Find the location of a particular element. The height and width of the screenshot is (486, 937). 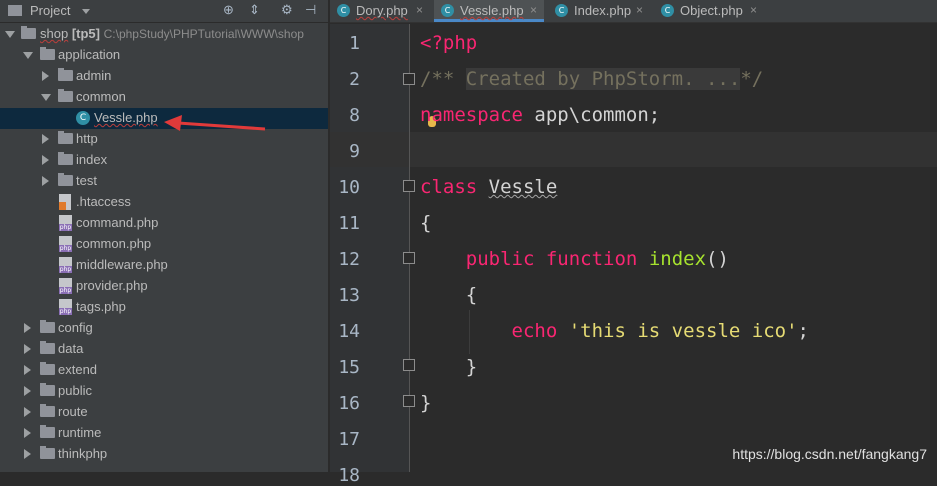

hide-panel-icon: ⊣ is located at coordinates (310, 10).